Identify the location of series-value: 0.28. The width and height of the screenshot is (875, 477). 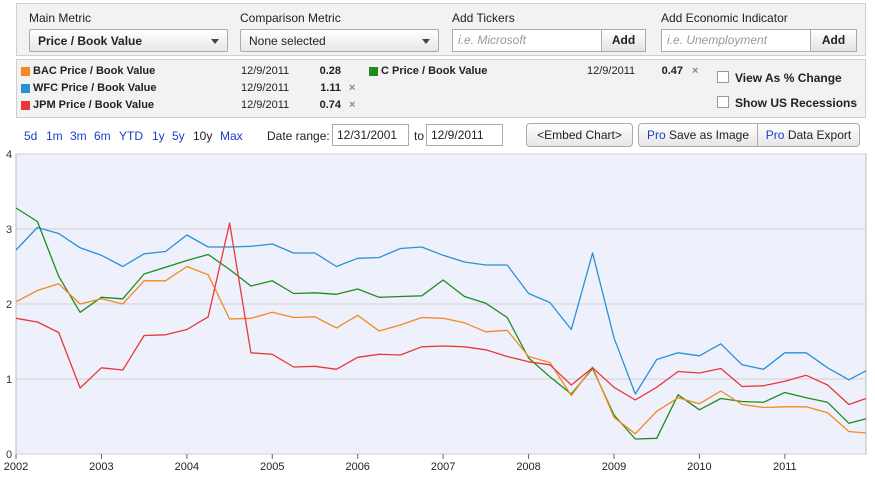
(330, 71).